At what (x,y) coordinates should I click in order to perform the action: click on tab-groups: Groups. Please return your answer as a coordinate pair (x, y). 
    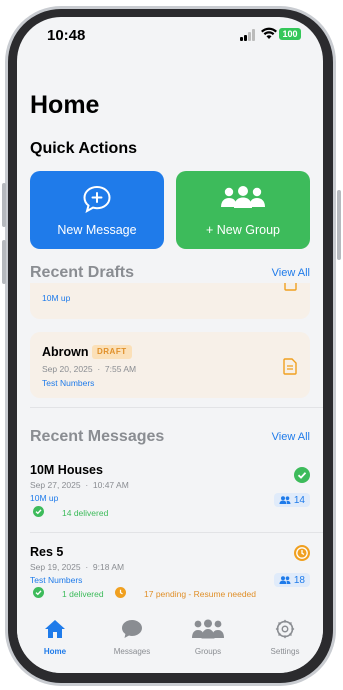
    Looking at the image, I should click on (208, 637).